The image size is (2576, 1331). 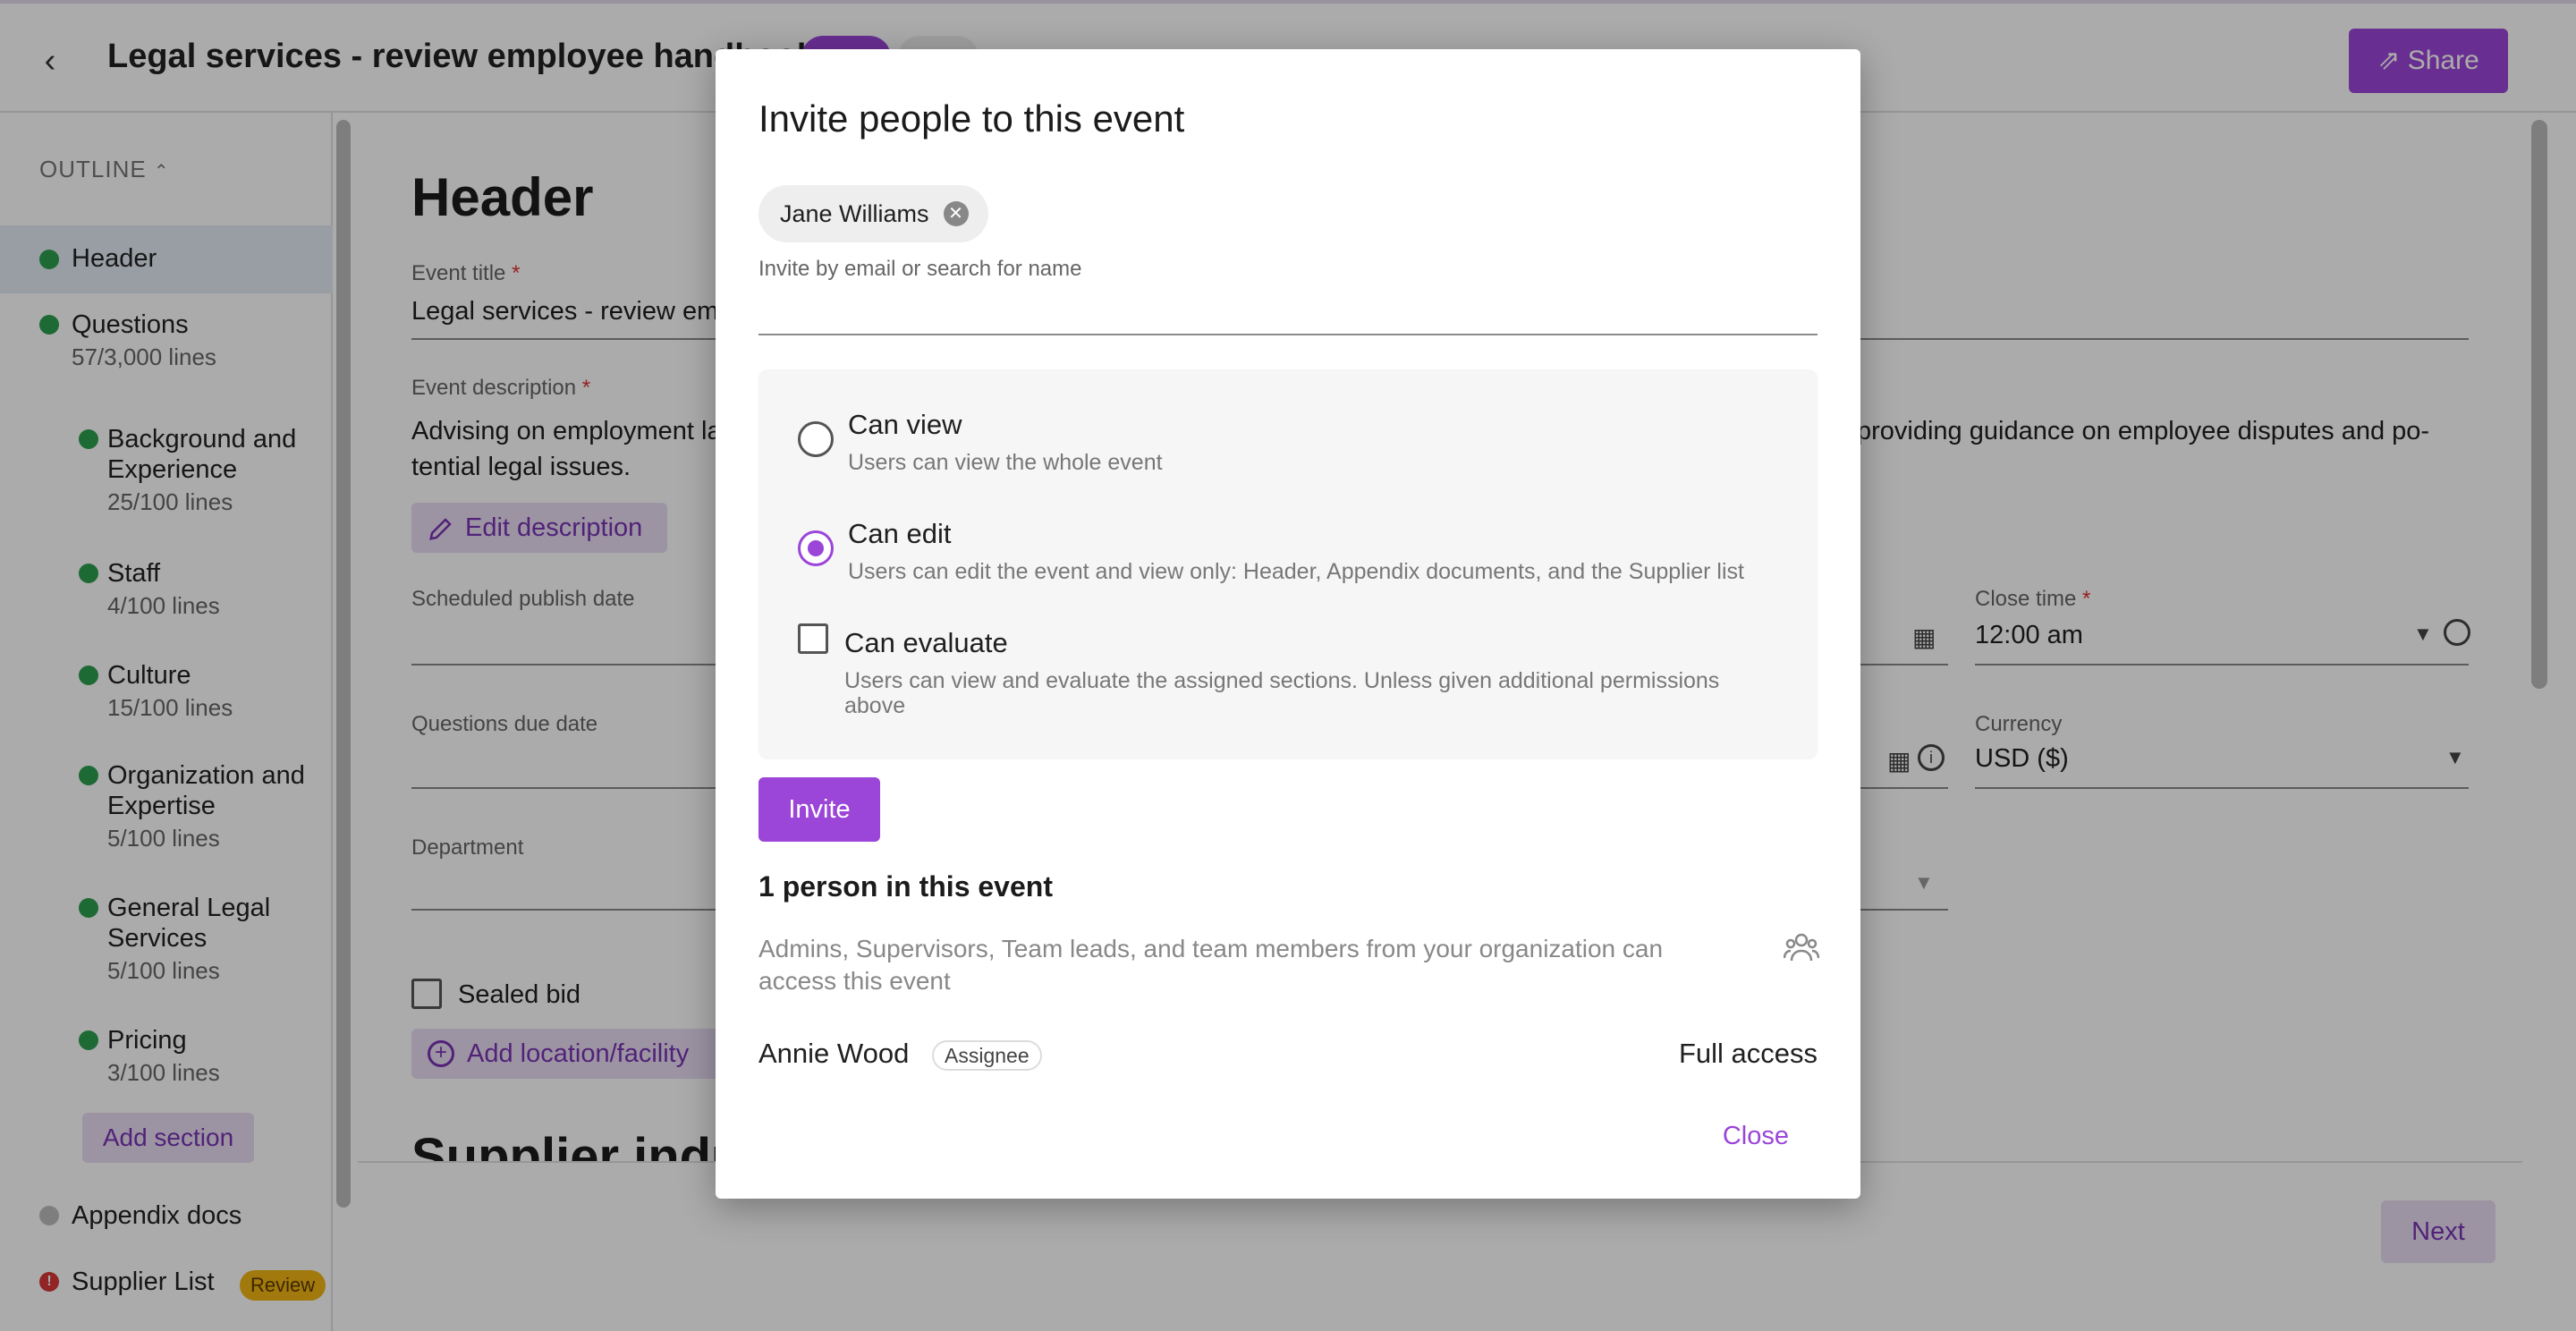 What do you see at coordinates (926, 643) in the screenshot?
I see `can-evaluate-title: Can evaluate` at bounding box center [926, 643].